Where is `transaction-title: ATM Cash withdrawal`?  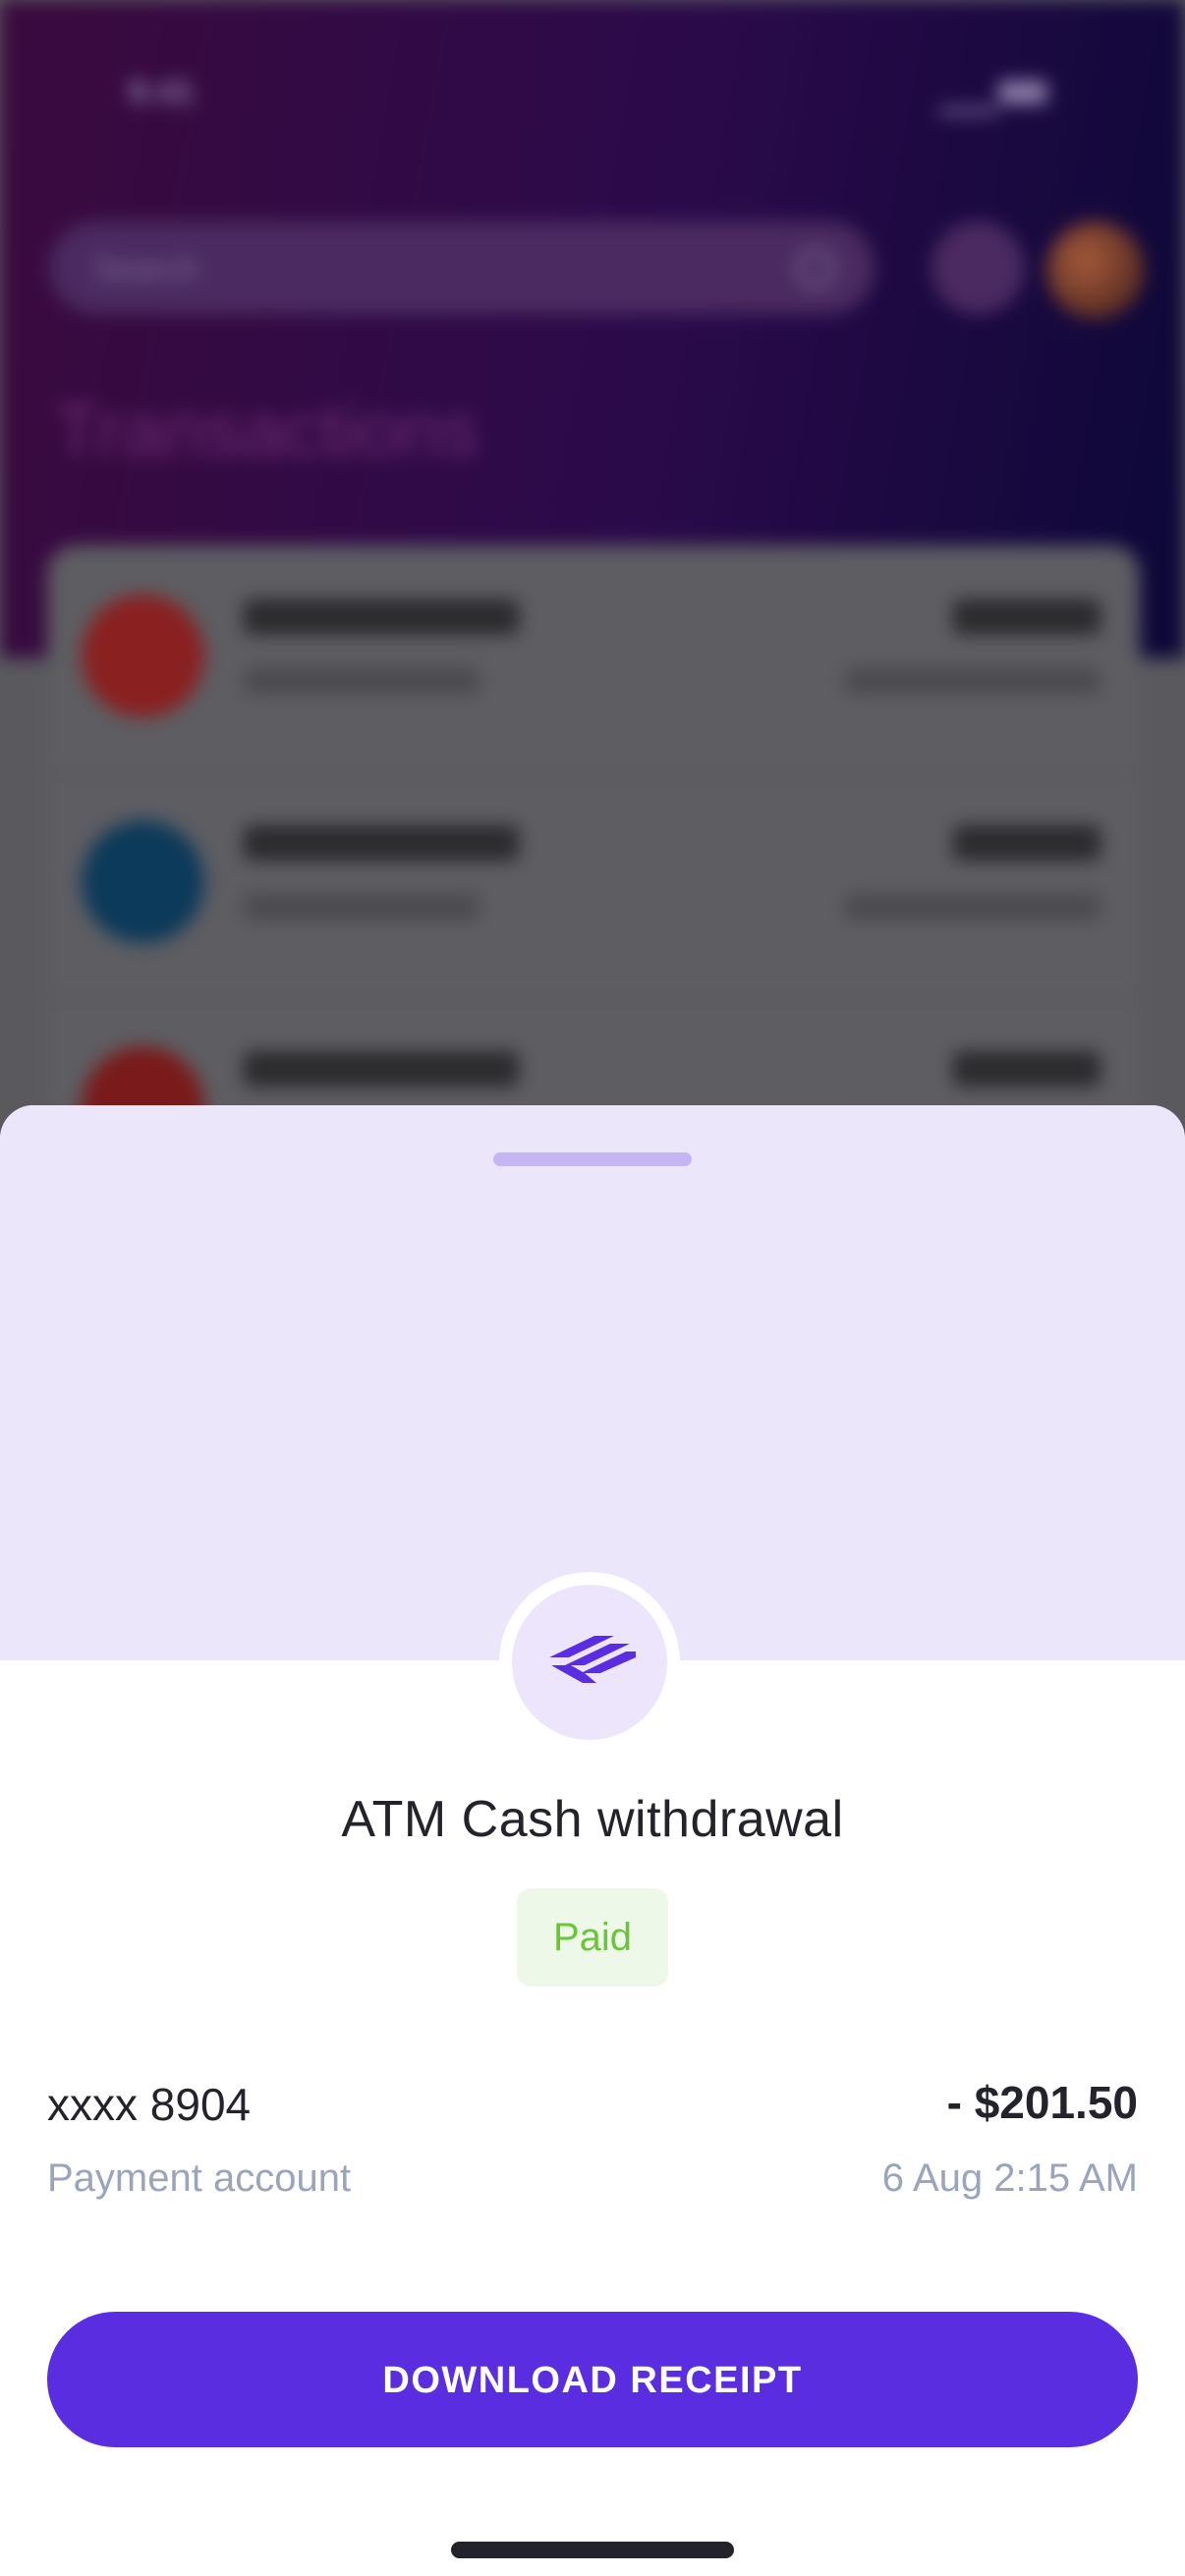
transaction-title: ATM Cash withdrawal is located at coordinates (592, 1819).